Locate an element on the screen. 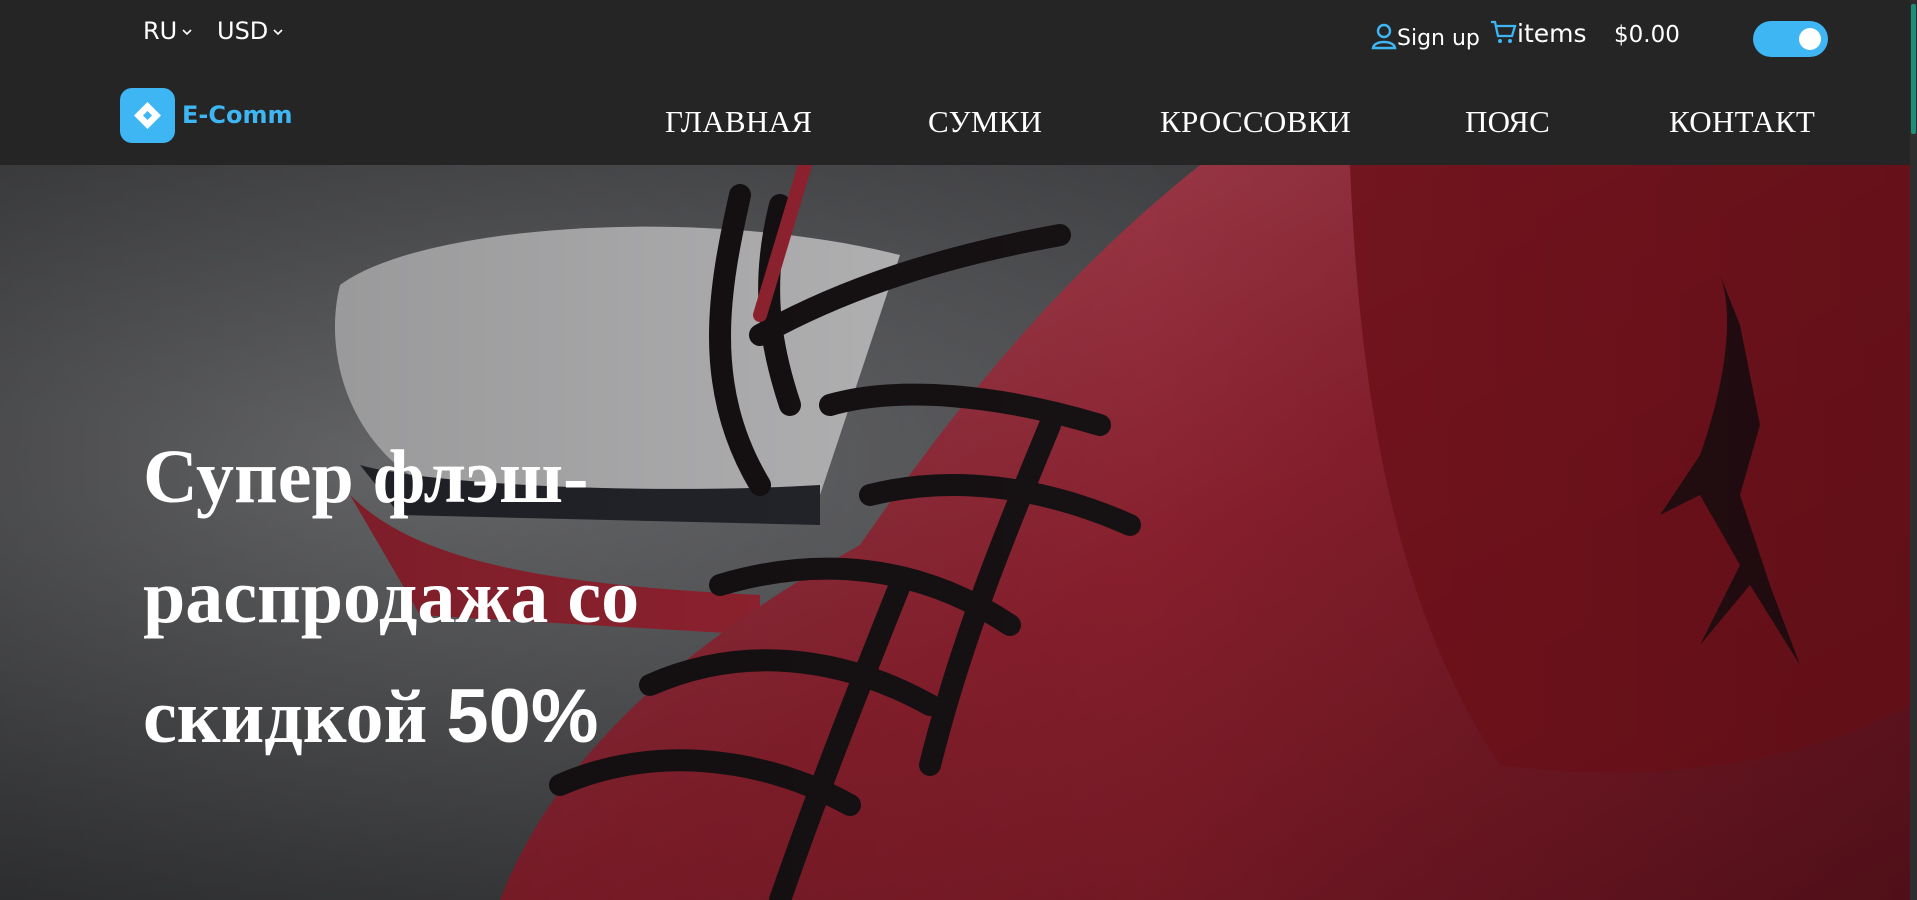  diamond-icon is located at coordinates (147, 115).